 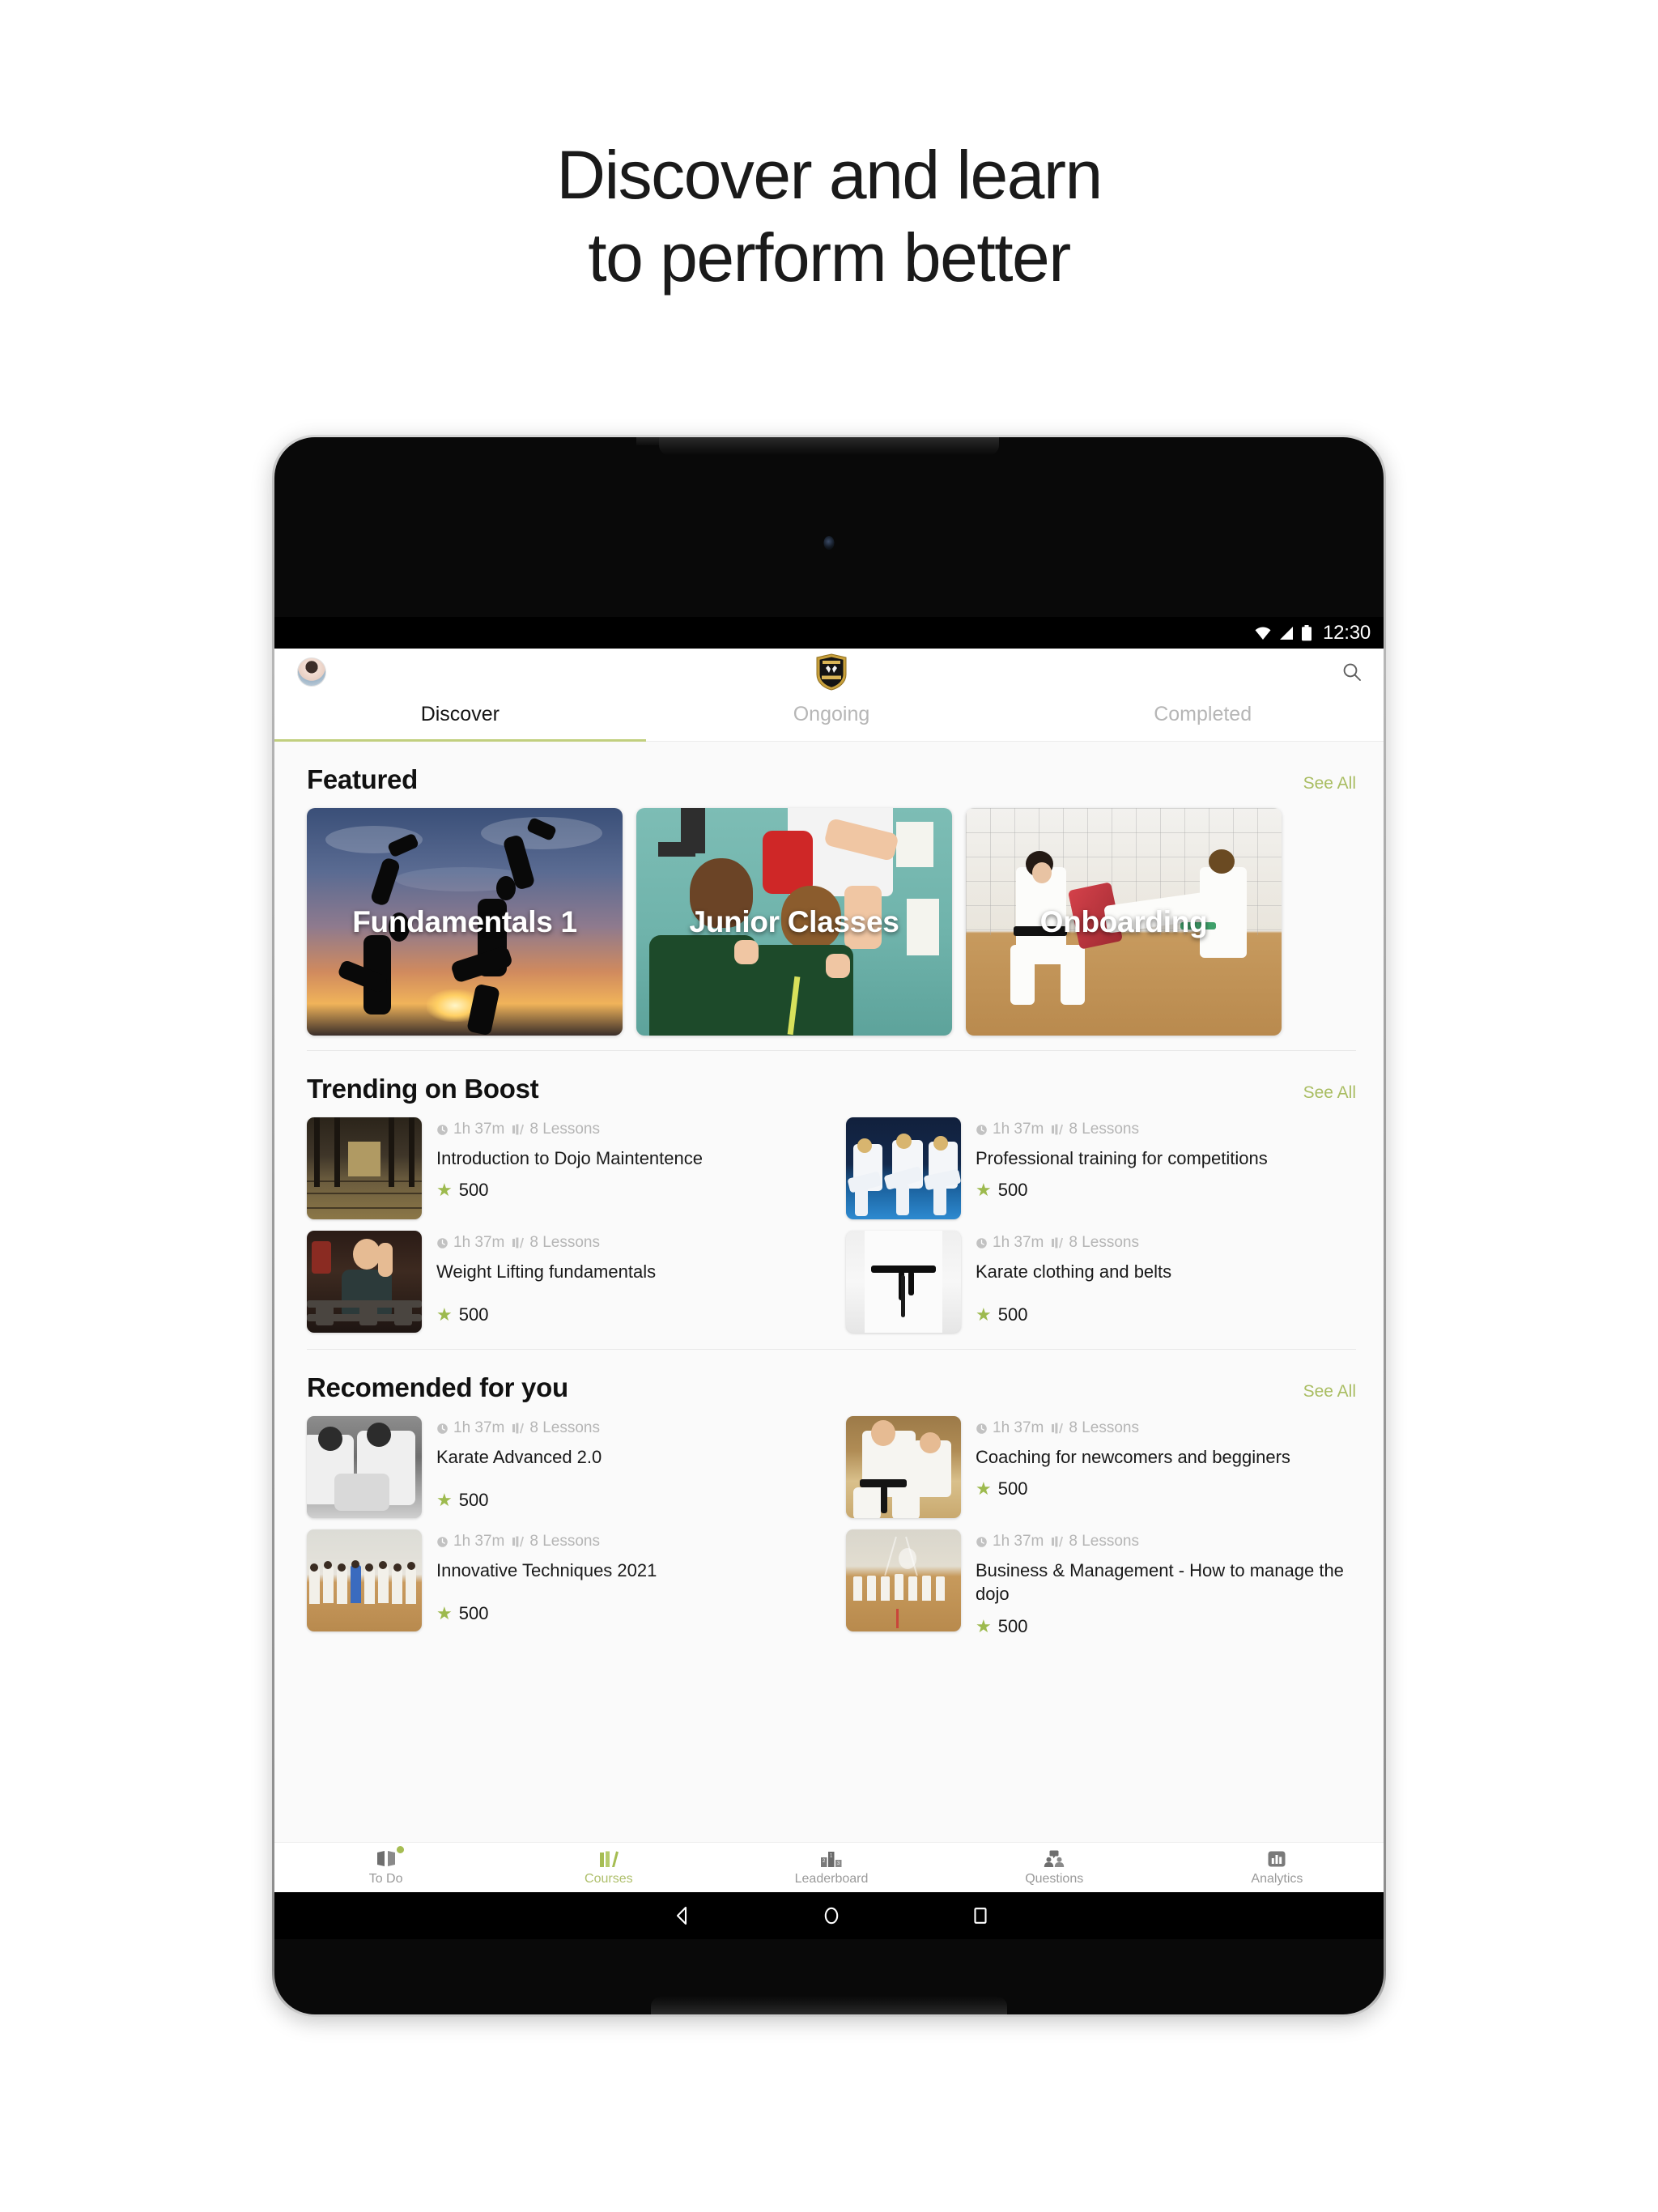 I want to click on featured-card: Onboarding, so click(x=1124, y=922).